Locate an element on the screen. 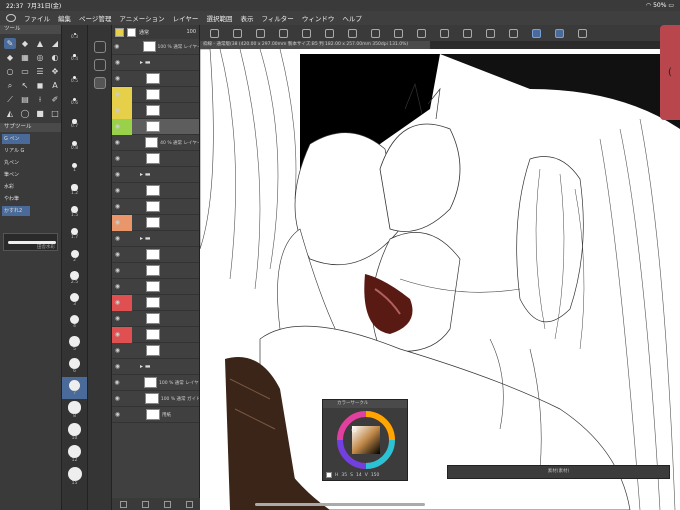  subtool-item: 水彩 is located at coordinates (16, 187).